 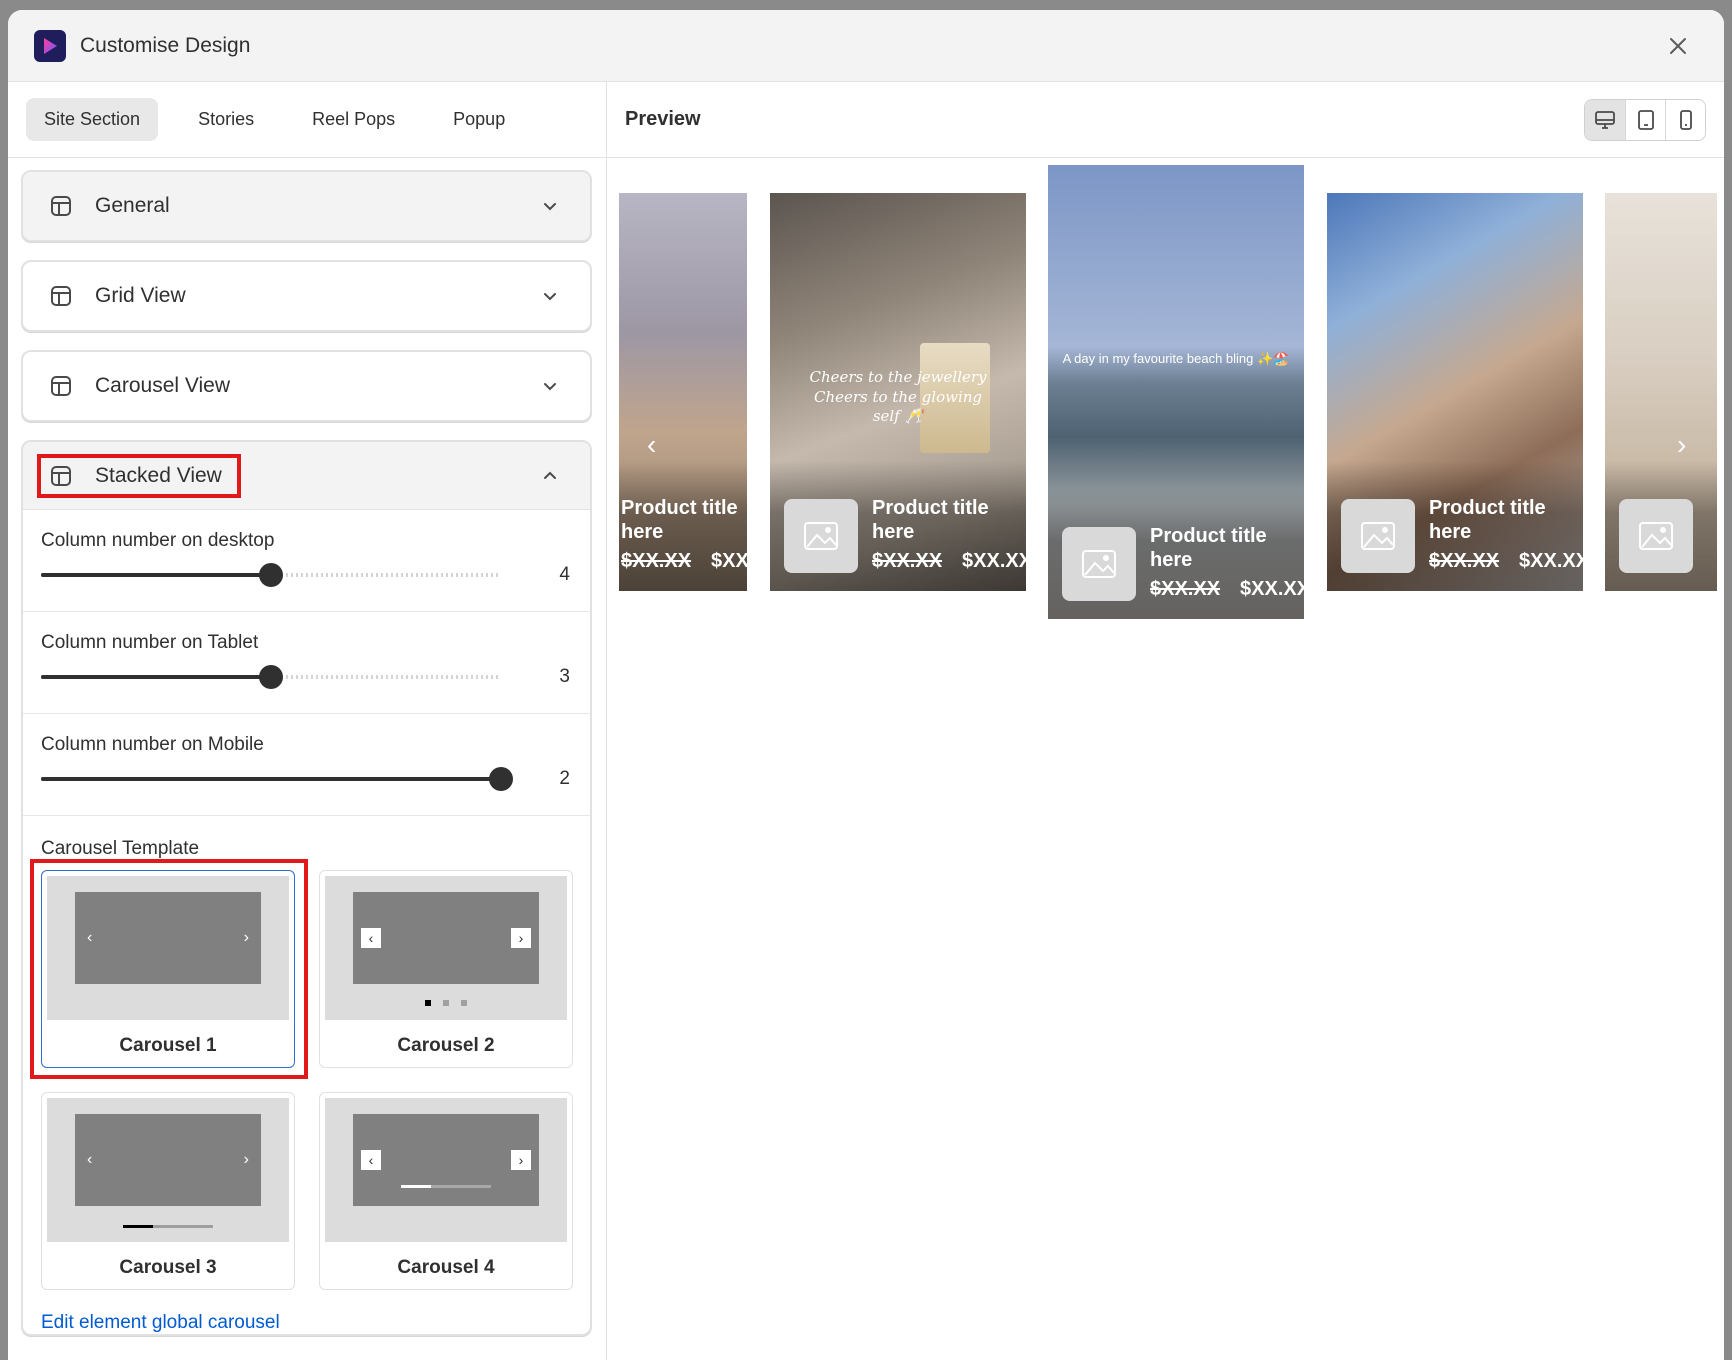 I want to click on tablet-icon, so click(x=1645, y=119).